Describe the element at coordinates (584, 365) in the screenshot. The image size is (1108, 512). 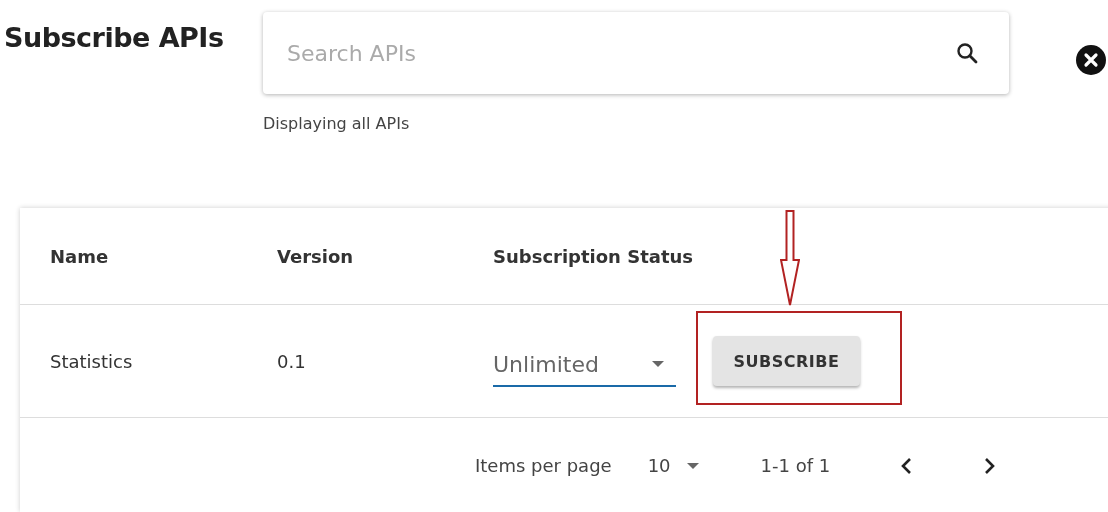
I see `tier-dropdown: Unlimited` at that location.